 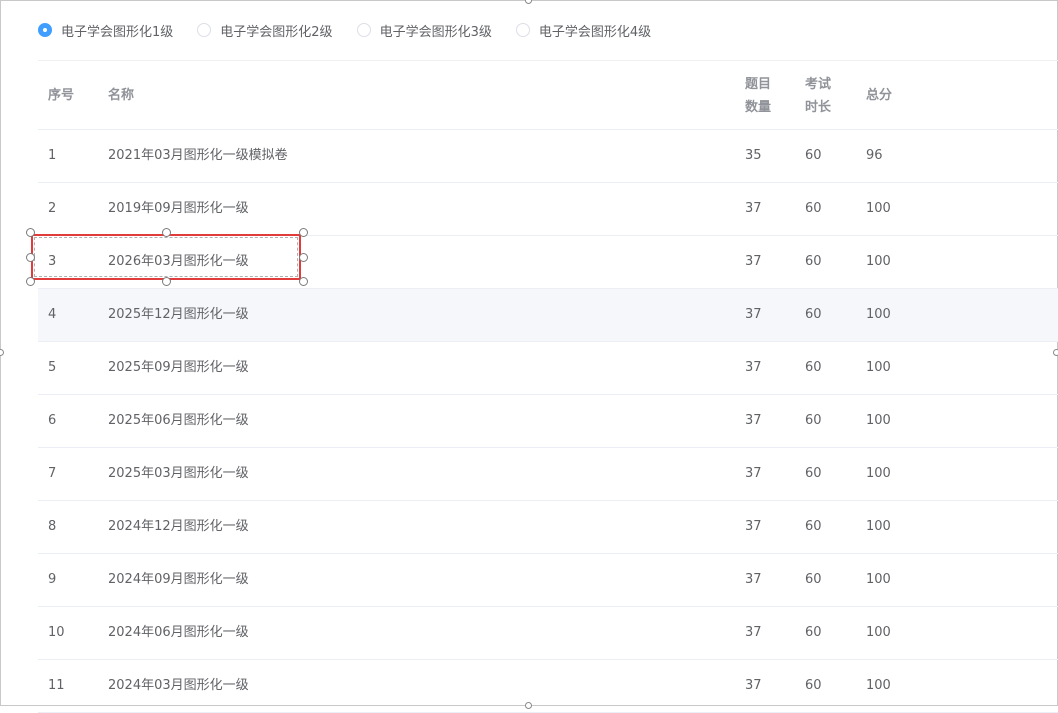 What do you see at coordinates (30, 281) in the screenshot?
I see `selection-handle-bottom-left` at bounding box center [30, 281].